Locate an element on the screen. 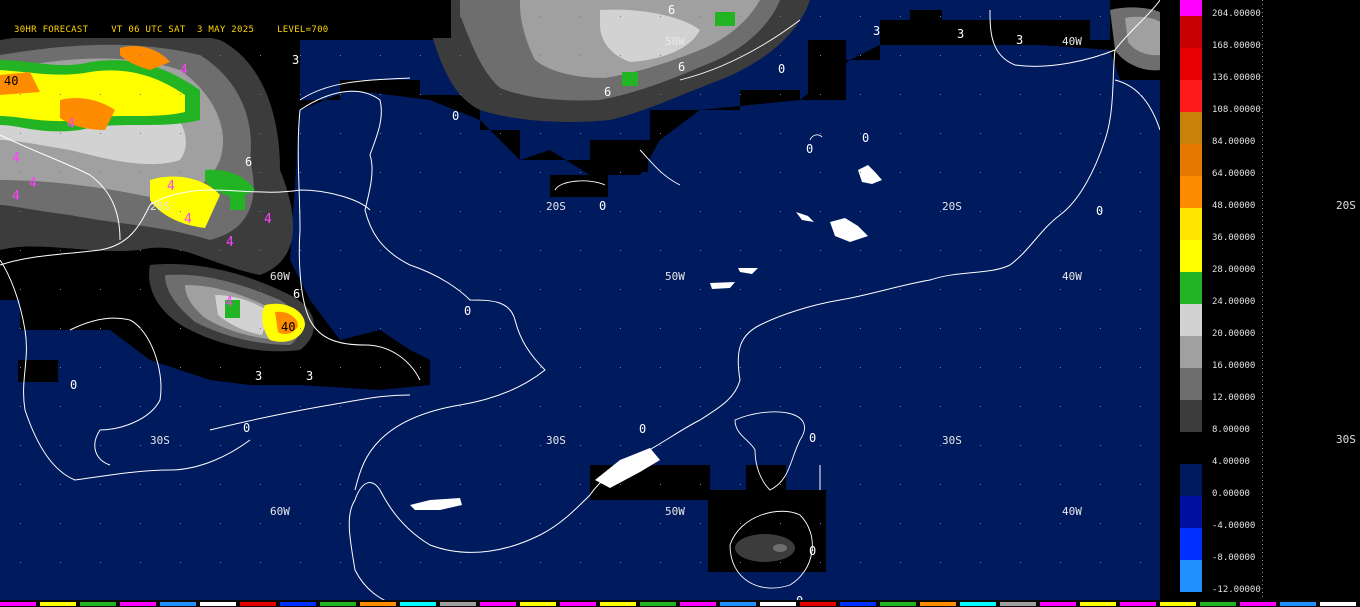 The width and height of the screenshot is (1360, 607). legend-value-label: 0.00000 is located at coordinates (1231, 494).